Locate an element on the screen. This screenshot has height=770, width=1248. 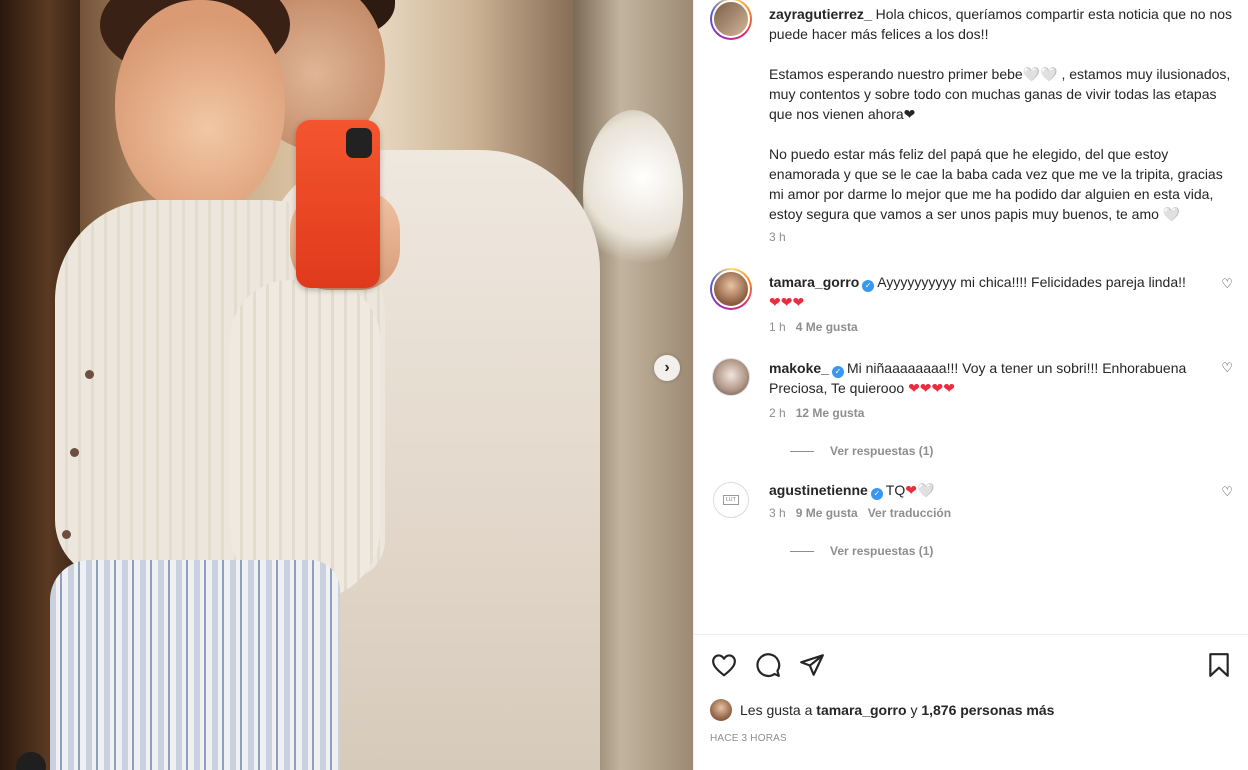
photo-woman-head is located at coordinates (200, 107).